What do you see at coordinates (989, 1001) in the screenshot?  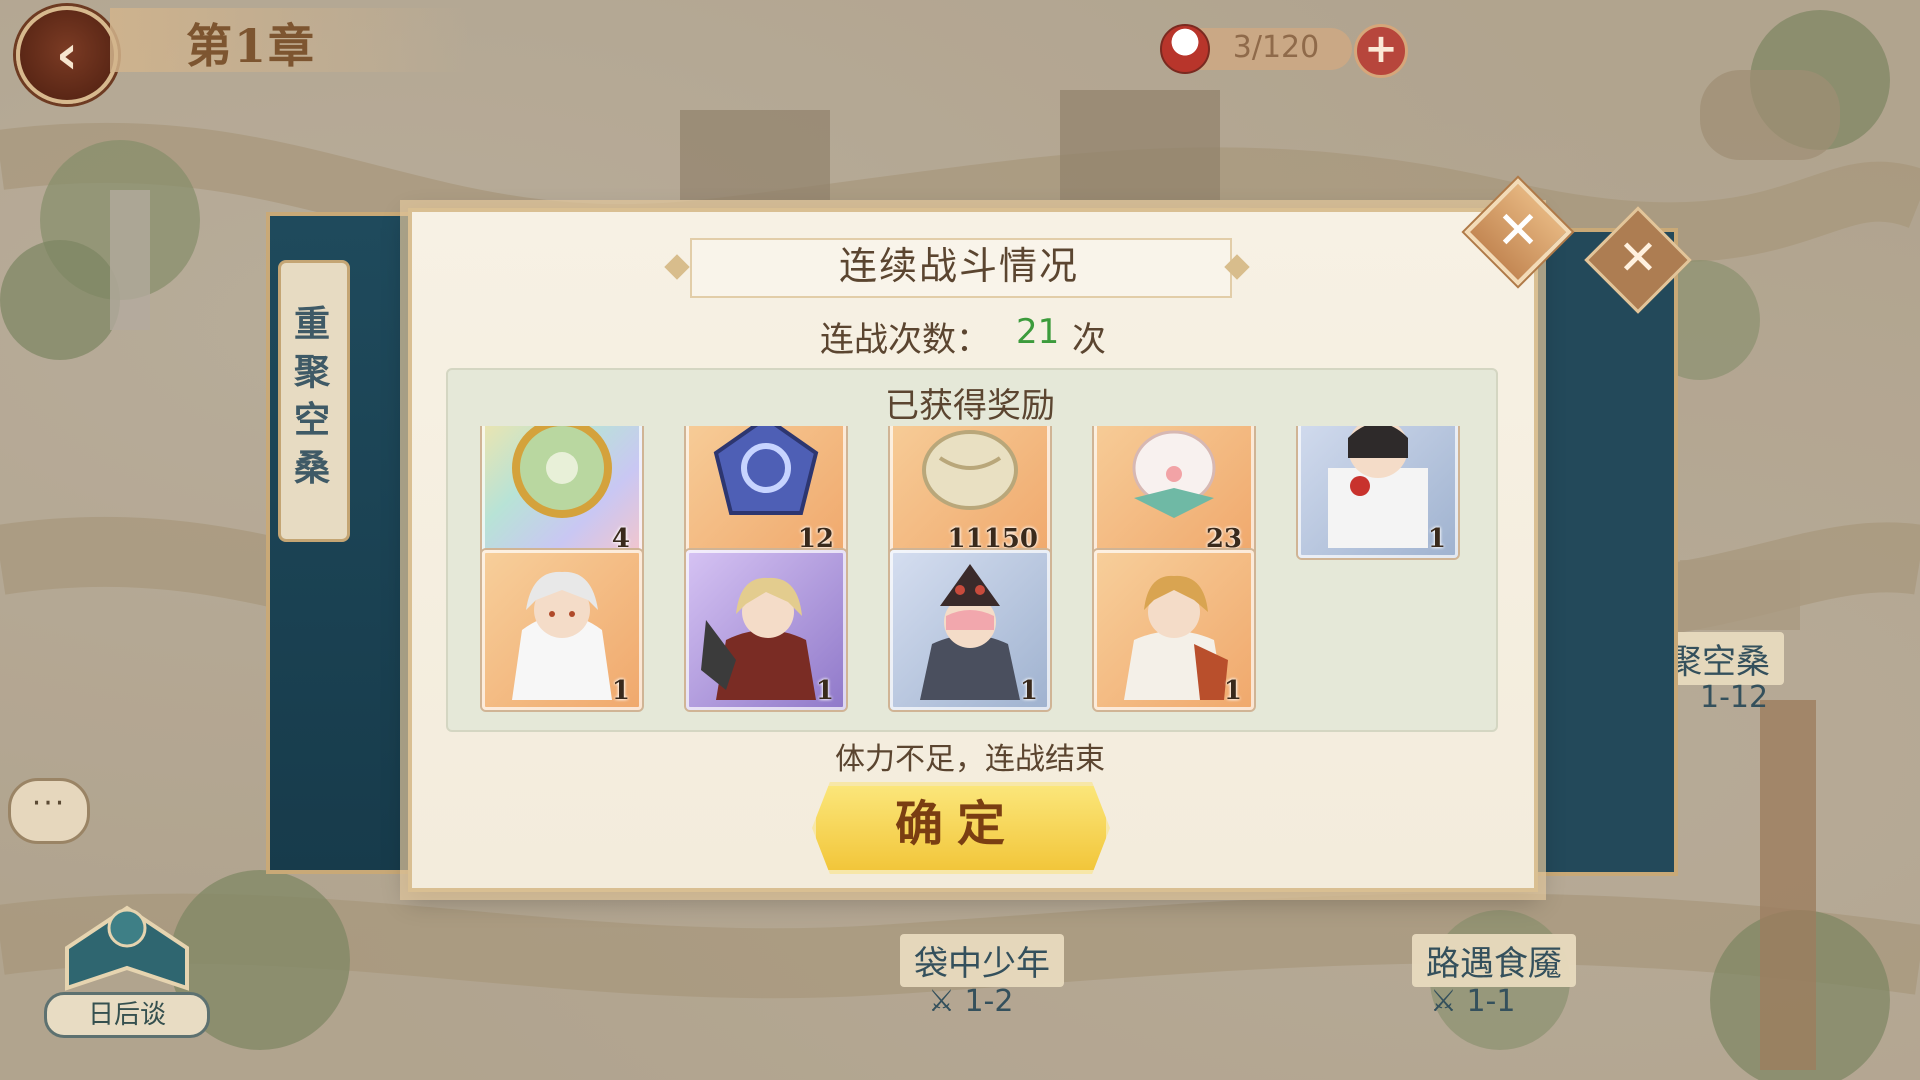 I see `stage-code: 1-2` at bounding box center [989, 1001].